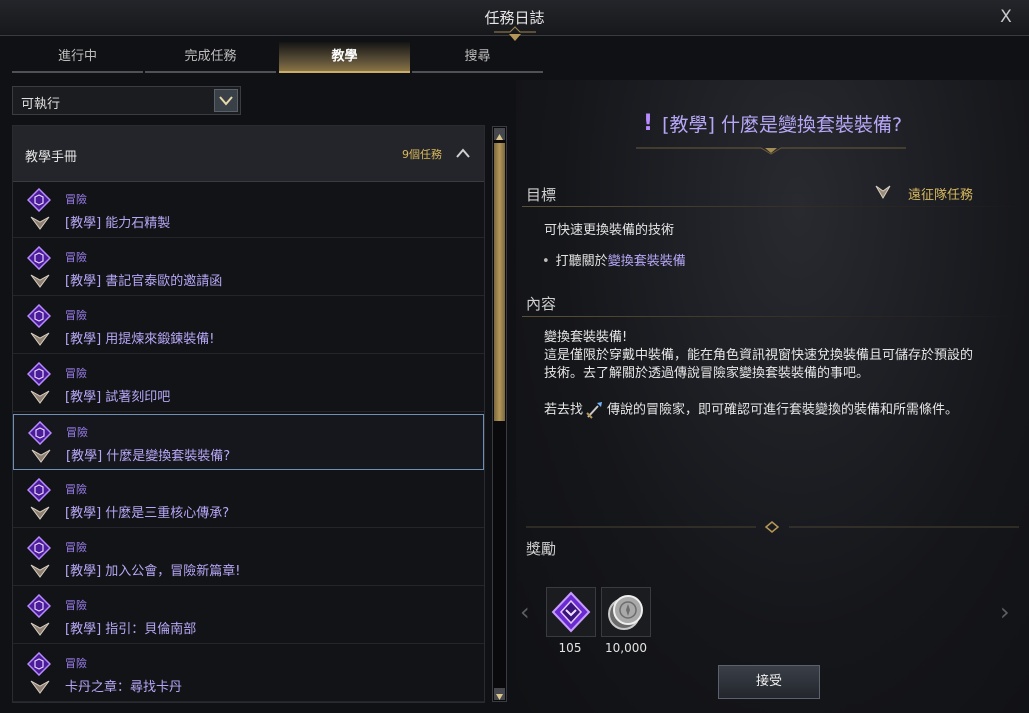 Image resolution: width=1029 pixels, height=713 pixels. I want to click on tab-tutorial: 教學, so click(344, 57).